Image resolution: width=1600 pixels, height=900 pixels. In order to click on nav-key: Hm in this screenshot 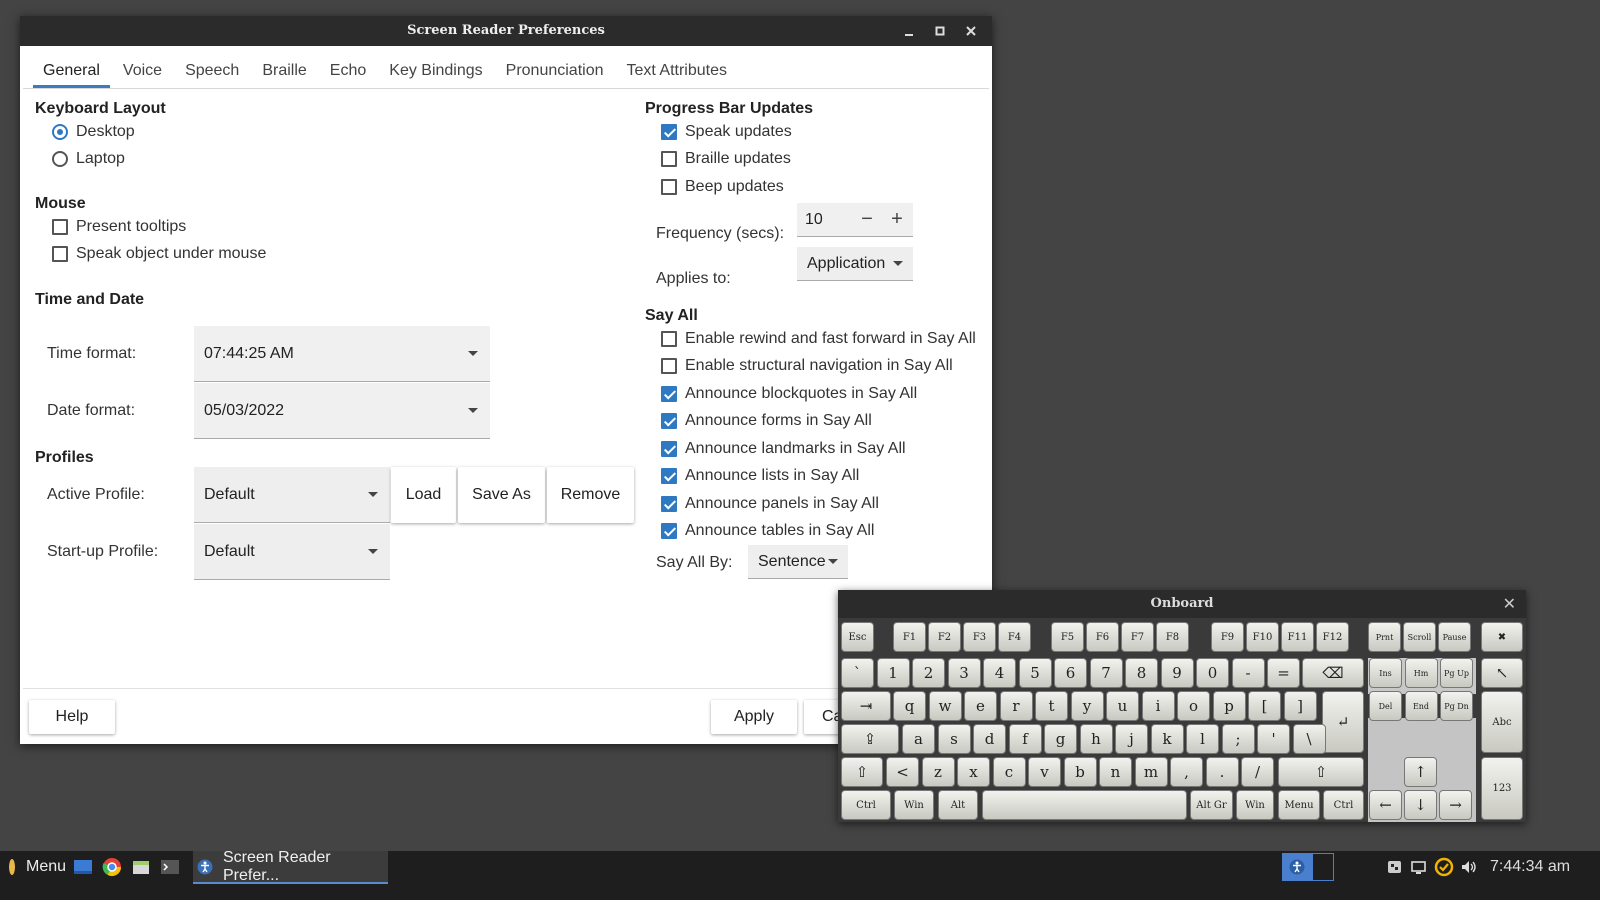, I will do `click(1421, 673)`.